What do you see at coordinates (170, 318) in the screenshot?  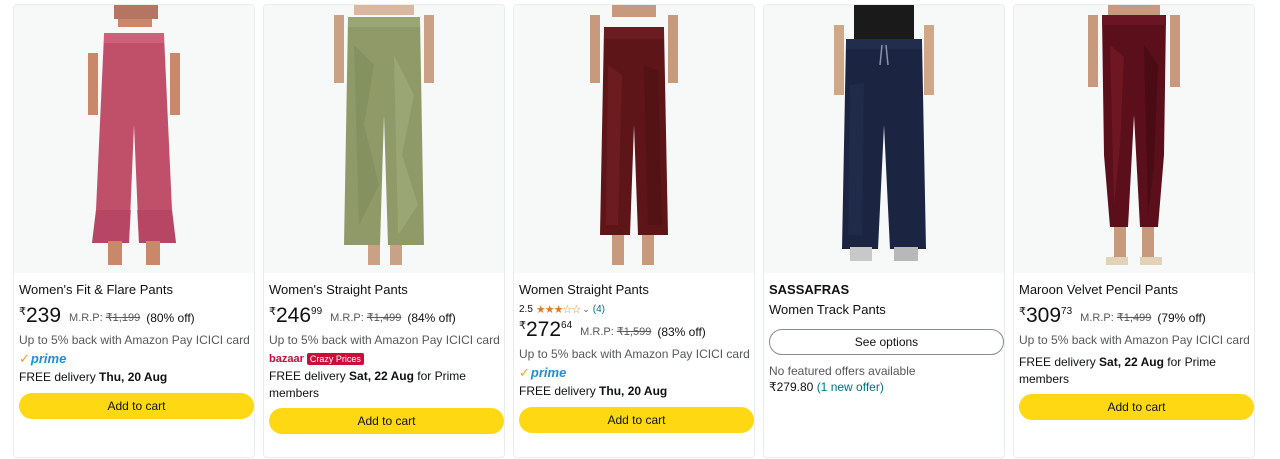 I see `discount: (80% off)` at bounding box center [170, 318].